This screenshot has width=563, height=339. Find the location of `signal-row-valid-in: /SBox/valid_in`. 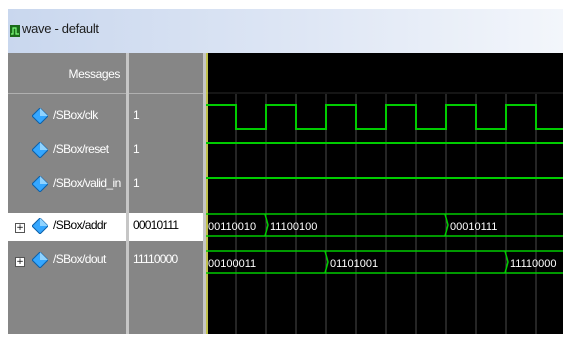

signal-row-valid-in: /SBox/valid_in is located at coordinates (67, 185).